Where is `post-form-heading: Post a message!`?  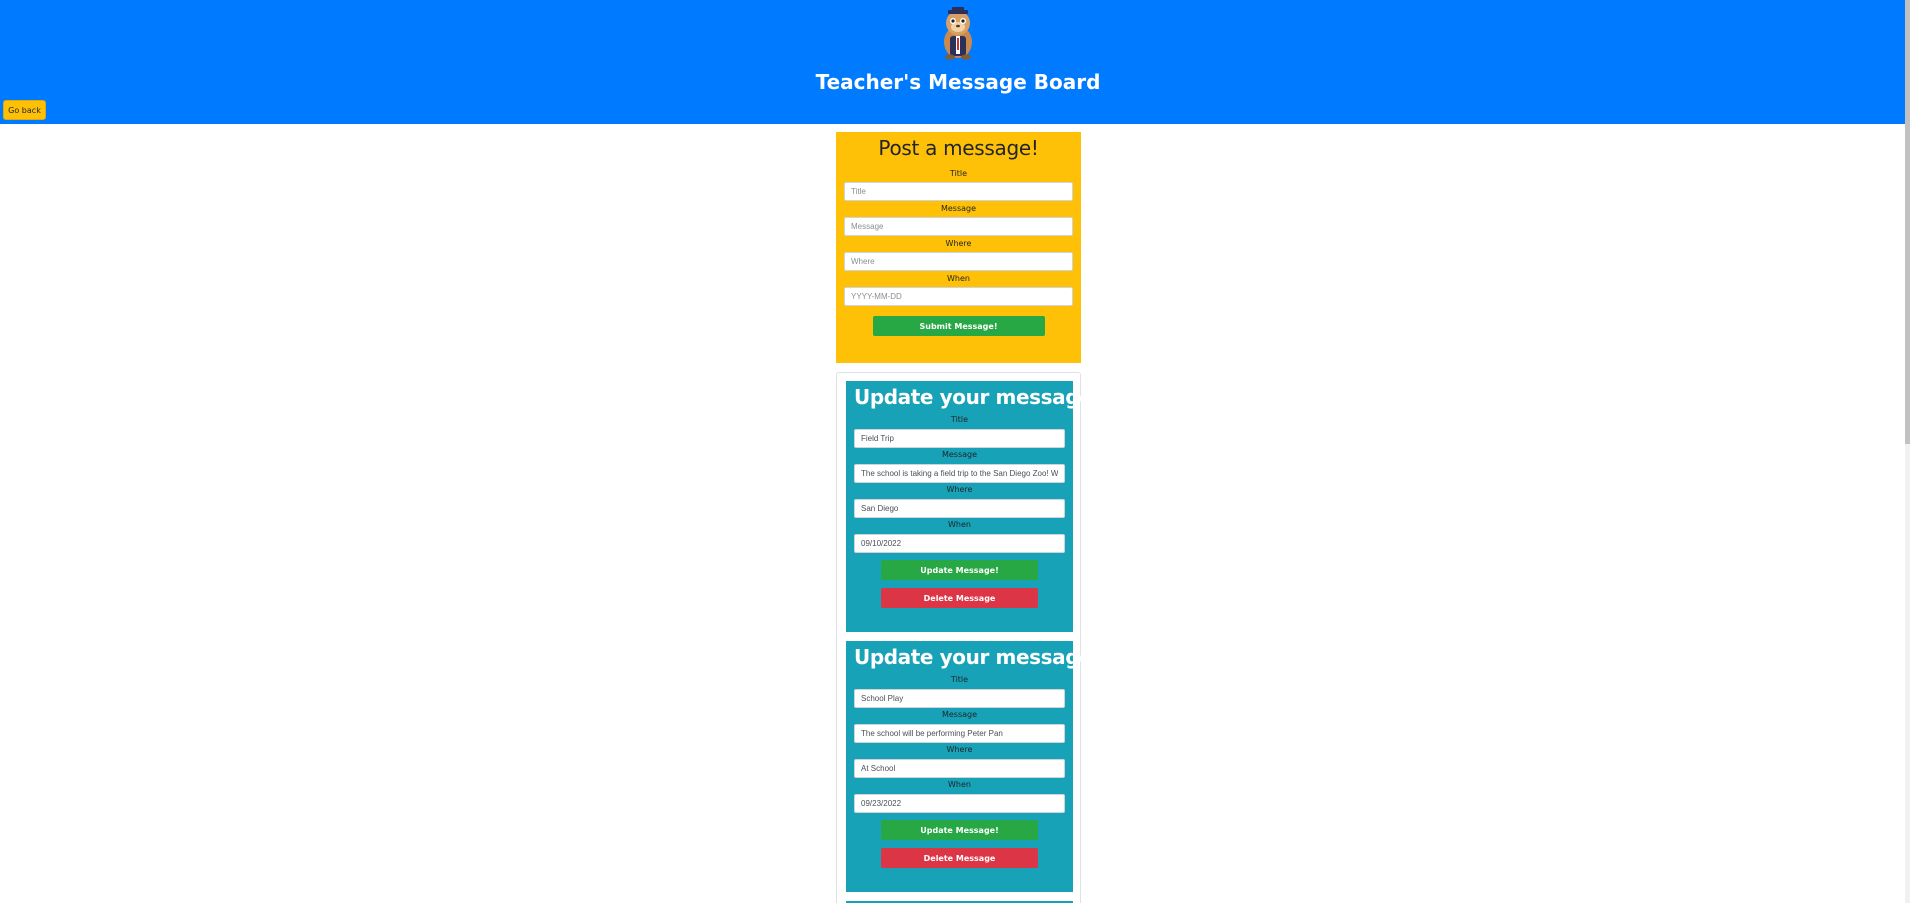
post-form-heading: Post a message! is located at coordinates (958, 148).